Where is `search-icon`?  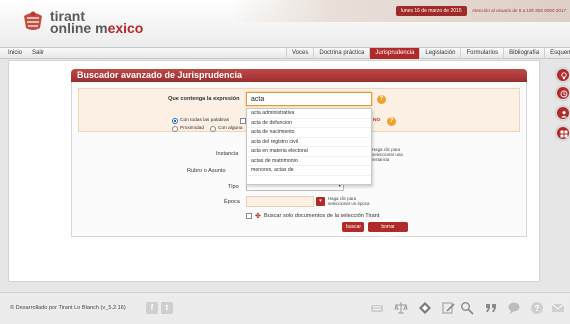 search-icon is located at coordinates (467, 308).